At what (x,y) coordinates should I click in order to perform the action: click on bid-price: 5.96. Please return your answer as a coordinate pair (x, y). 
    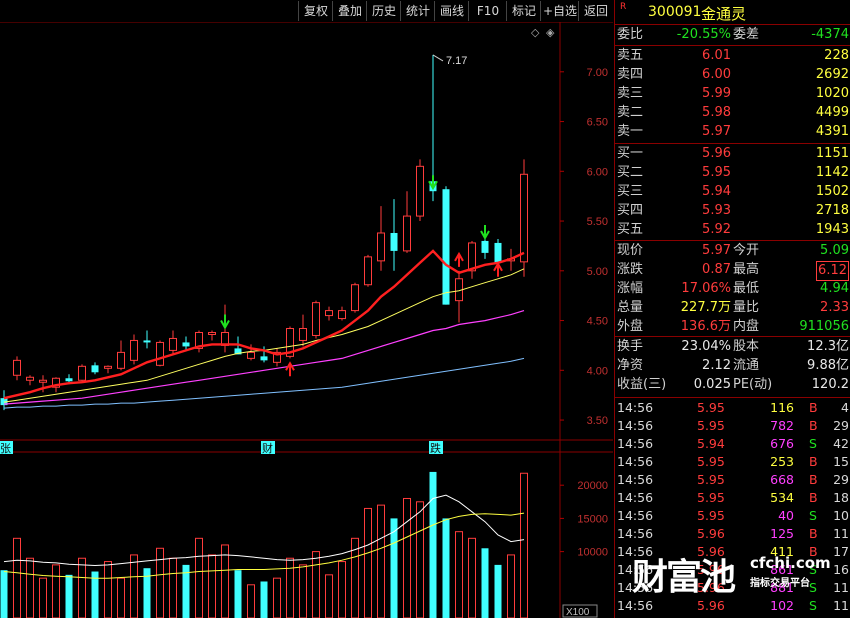
    Looking at the image, I should click on (716, 153).